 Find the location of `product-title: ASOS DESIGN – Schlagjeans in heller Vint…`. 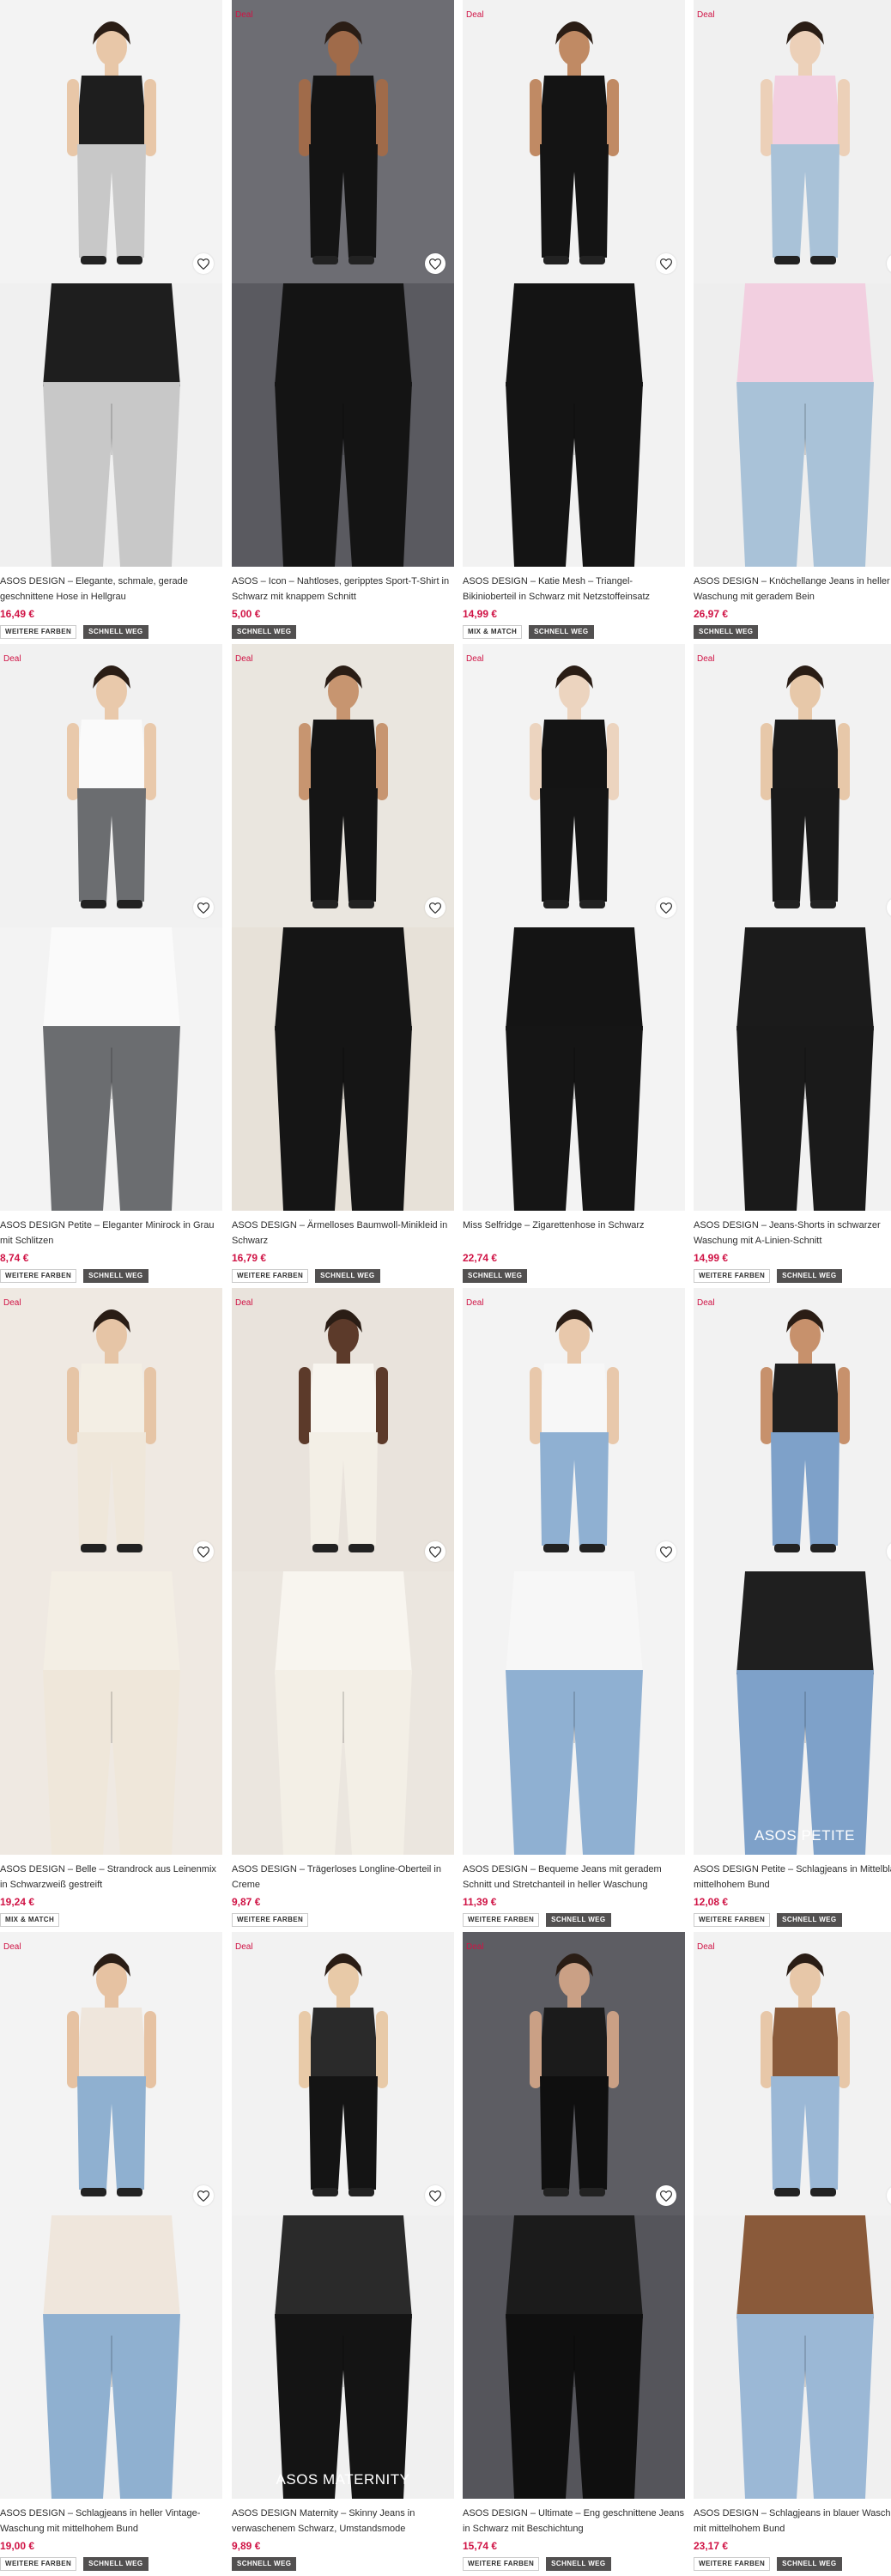

product-title: ASOS DESIGN – Schlagjeans in heller Vint… is located at coordinates (111, 2522).